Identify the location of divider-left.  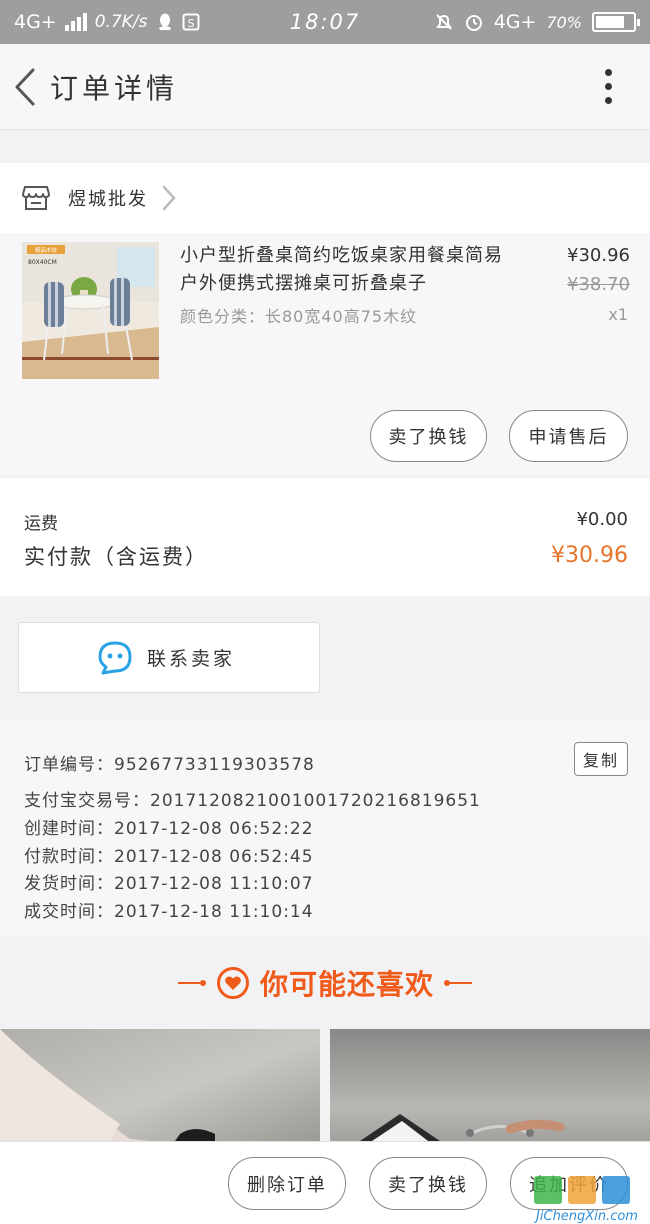
(191, 983).